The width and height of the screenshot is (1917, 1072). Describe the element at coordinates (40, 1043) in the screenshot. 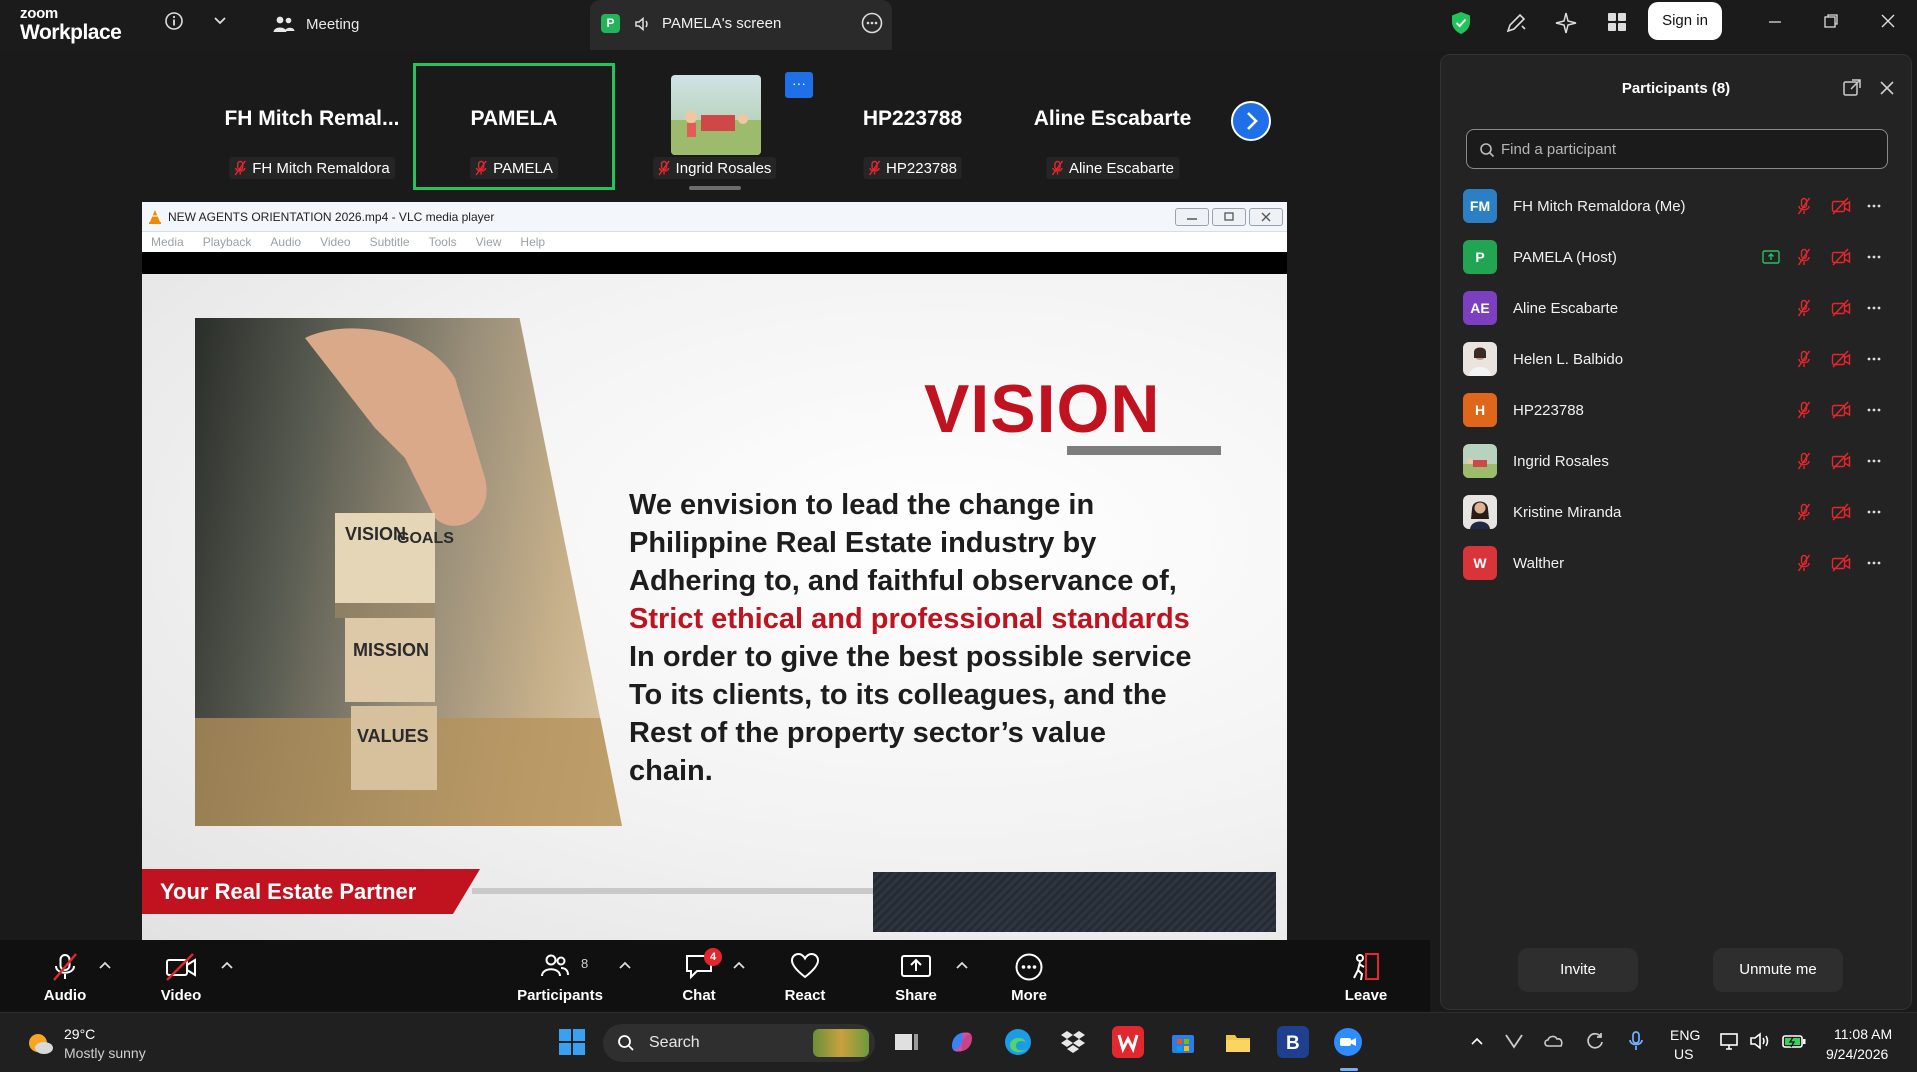

I see `weather-sun-icon` at that location.